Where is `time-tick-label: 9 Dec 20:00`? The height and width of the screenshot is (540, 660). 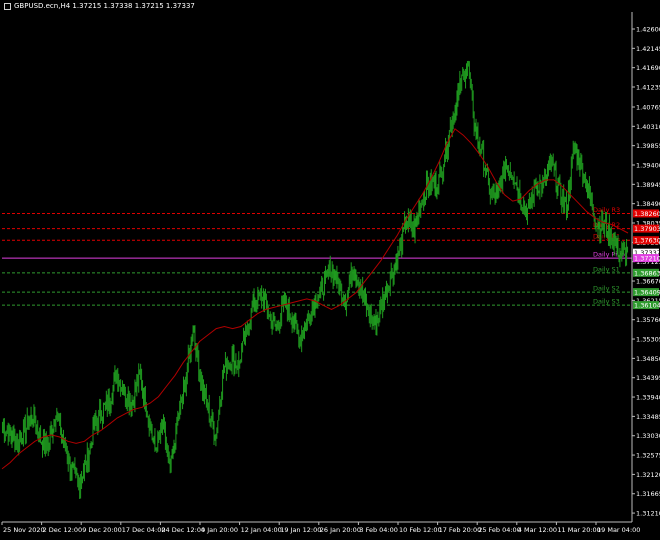 time-tick-label: 9 Dec 20:00 is located at coordinates (102, 530).